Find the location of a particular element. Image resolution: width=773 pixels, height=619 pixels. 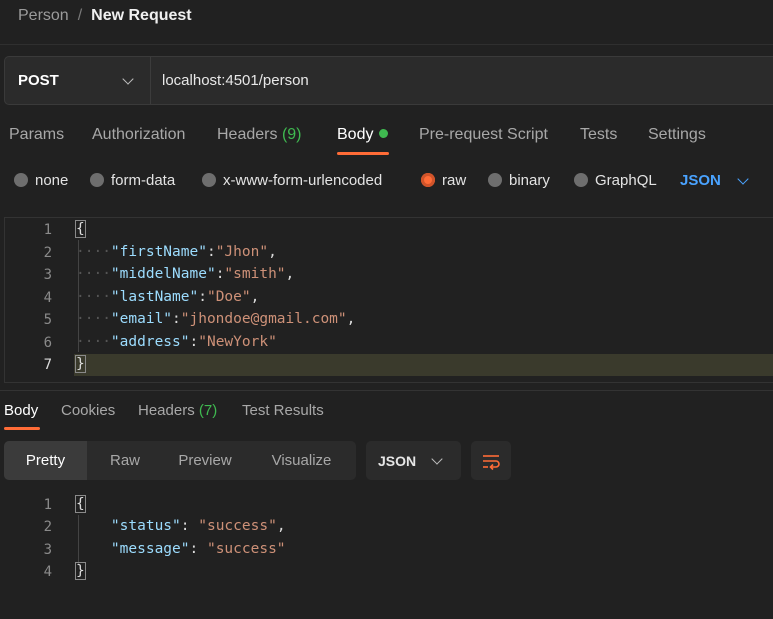

tab-body-label: Body is located at coordinates (355, 134).